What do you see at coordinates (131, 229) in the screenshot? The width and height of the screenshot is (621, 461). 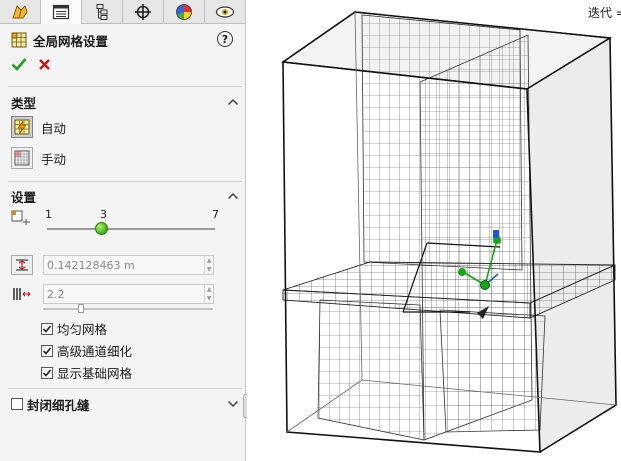 I see `slider-track` at bounding box center [131, 229].